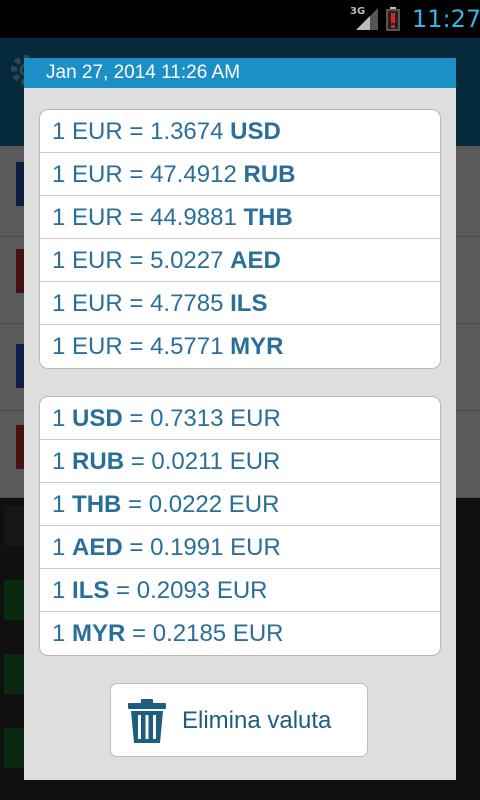  What do you see at coordinates (393, 19) in the screenshot?
I see `battery-icon` at bounding box center [393, 19].